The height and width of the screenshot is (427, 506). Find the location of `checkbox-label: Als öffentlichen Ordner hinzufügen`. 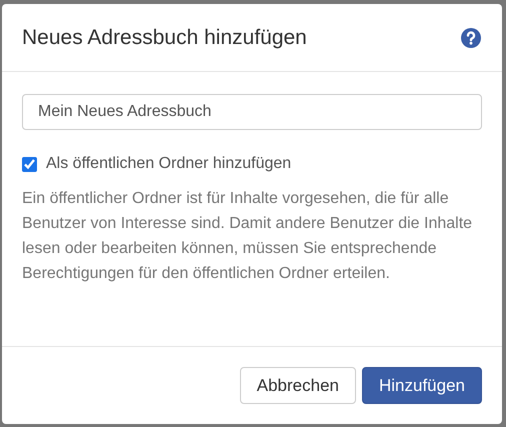

checkbox-label: Als öffentlichen Ordner hinzufügen is located at coordinates (169, 164).